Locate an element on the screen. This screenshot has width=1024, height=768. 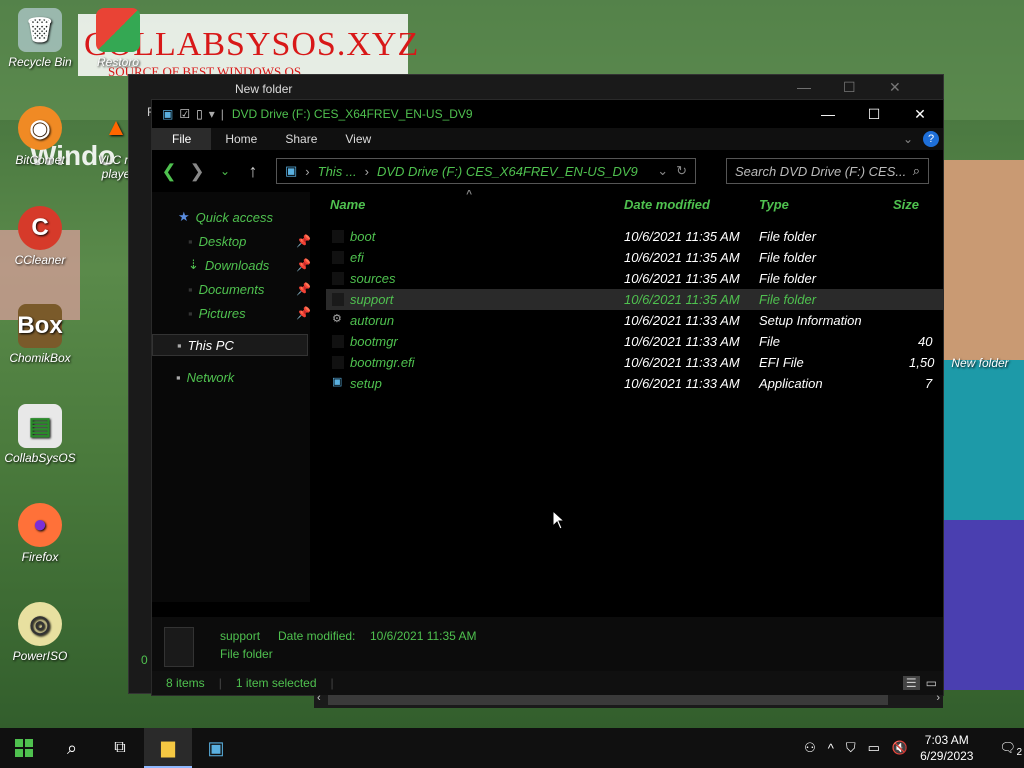
up-arrow-icon: ↑ is located at coordinates (253, 171).